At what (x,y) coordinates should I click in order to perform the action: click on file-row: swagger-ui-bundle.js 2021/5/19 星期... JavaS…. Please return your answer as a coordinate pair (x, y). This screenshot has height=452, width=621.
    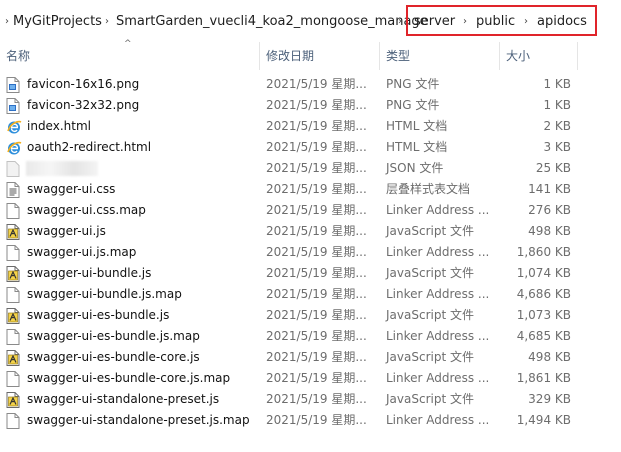
    Looking at the image, I should click on (310, 273).